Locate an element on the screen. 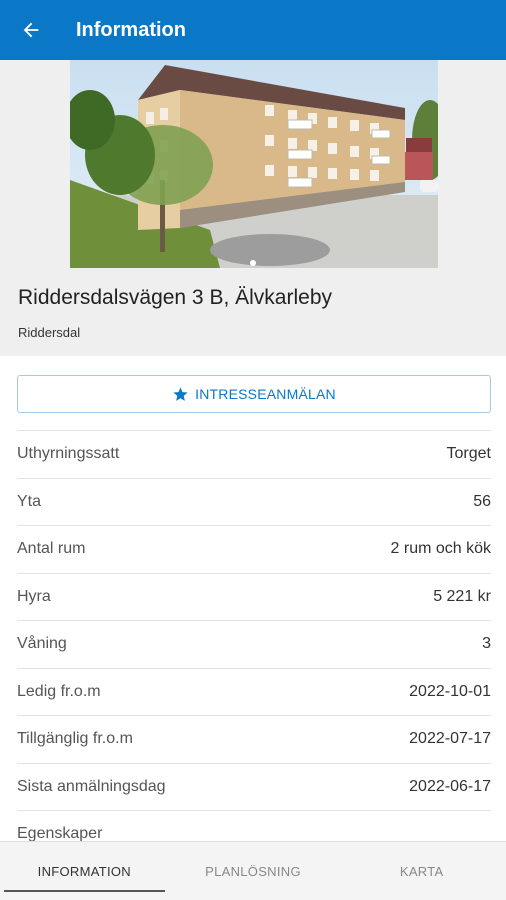  detail-label: Ledig fr.o.m is located at coordinates (59, 691).